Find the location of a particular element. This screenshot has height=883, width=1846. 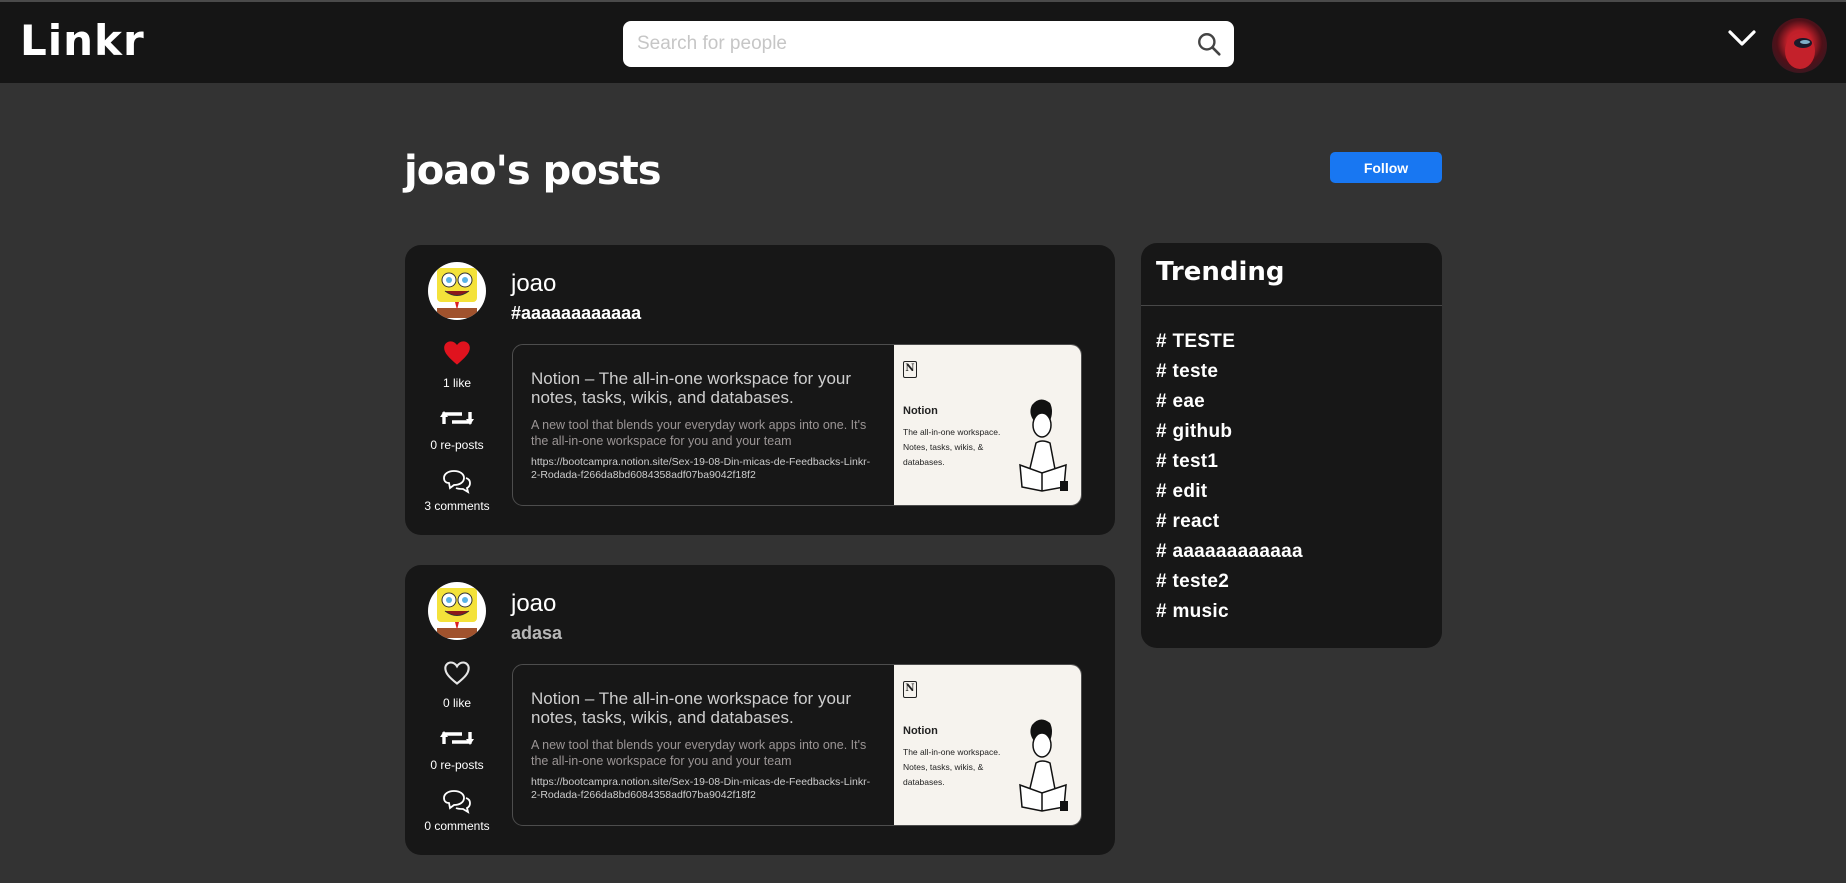

heart-outline-icon is located at coordinates (457, 673).